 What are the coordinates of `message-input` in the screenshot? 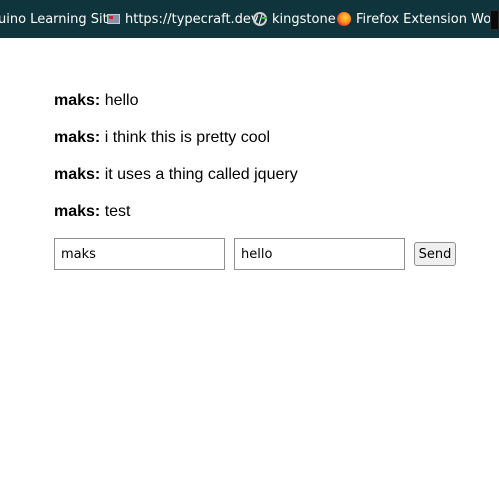 It's located at (319, 254).